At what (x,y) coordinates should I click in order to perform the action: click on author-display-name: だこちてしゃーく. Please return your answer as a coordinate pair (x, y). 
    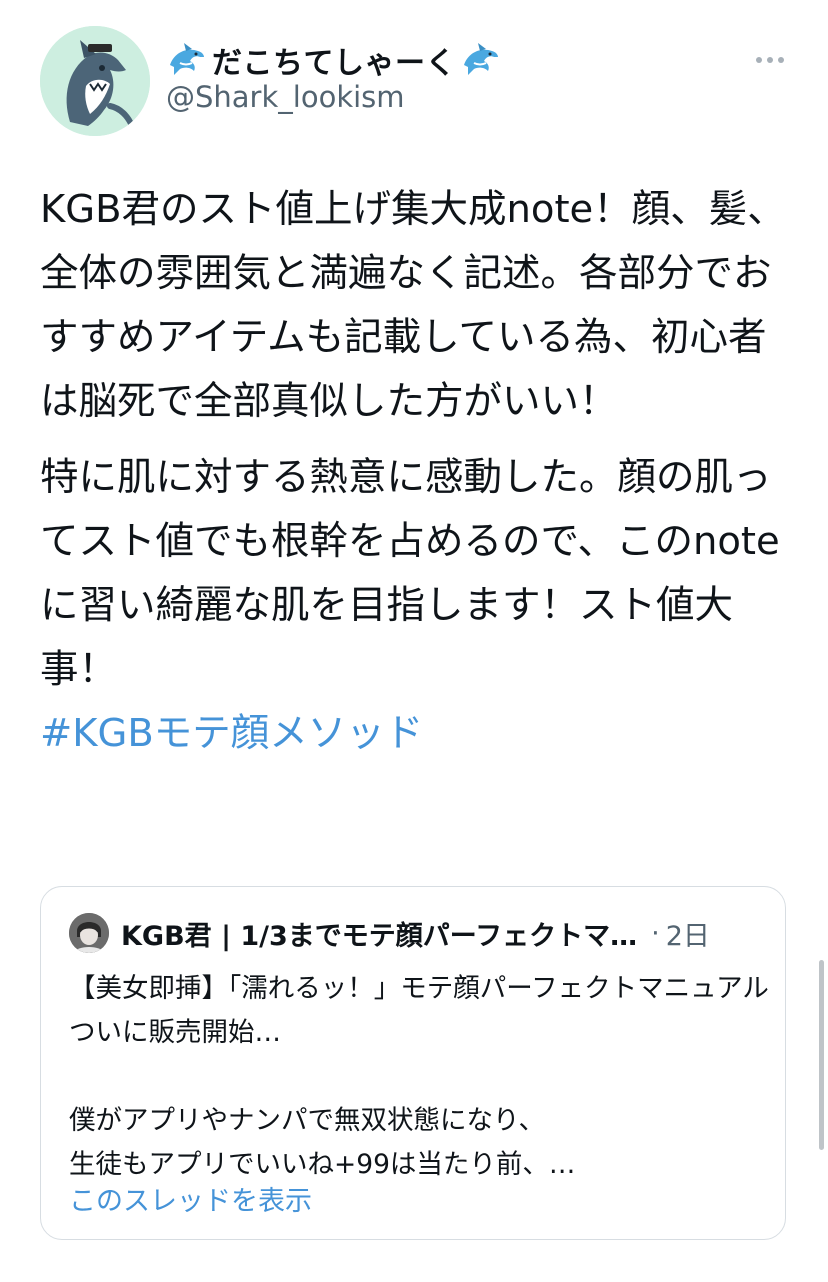
    Looking at the image, I should click on (334, 63).